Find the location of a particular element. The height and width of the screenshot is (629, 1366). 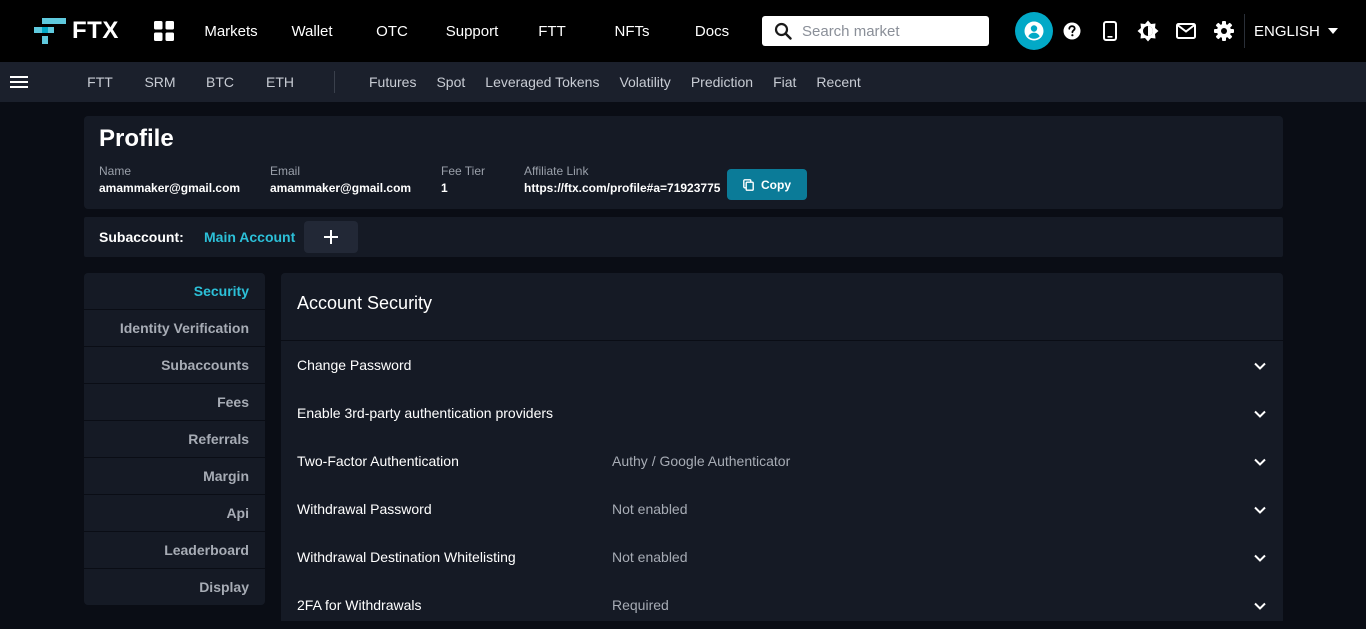

affiliate-link-value: https://ftx.com/profile#a=71923775 is located at coordinates (622, 188).